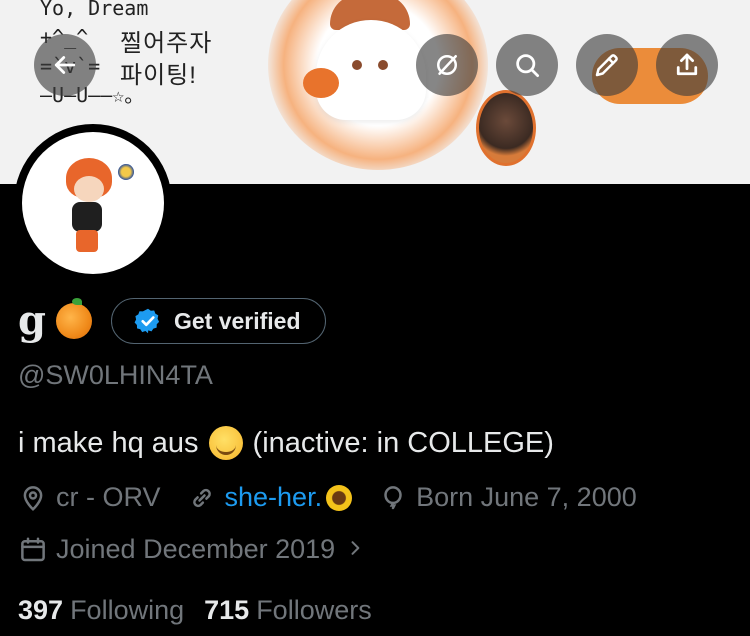 This screenshot has width=750, height=636. I want to click on location-pin-icon, so click(33, 498).